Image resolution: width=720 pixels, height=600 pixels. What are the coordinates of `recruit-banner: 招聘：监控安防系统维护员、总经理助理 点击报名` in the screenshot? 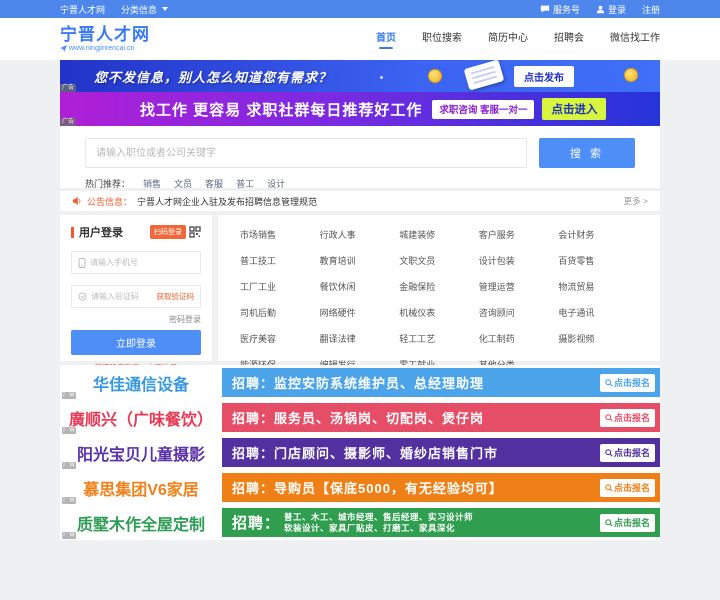 It's located at (441, 382).